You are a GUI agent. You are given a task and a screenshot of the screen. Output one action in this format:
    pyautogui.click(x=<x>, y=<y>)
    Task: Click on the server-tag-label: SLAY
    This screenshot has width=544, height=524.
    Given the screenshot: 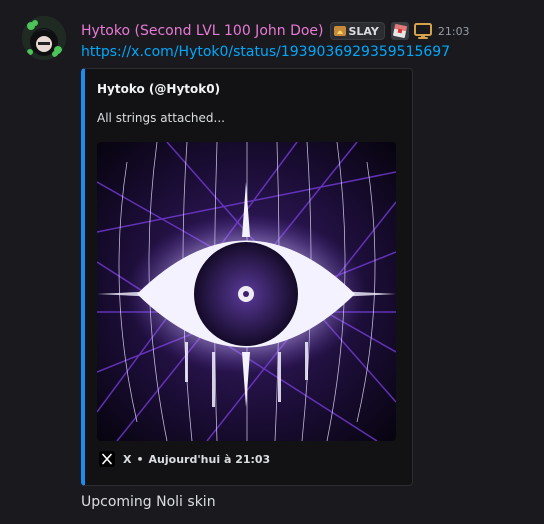 What is the action you would take?
    pyautogui.click(x=363, y=31)
    